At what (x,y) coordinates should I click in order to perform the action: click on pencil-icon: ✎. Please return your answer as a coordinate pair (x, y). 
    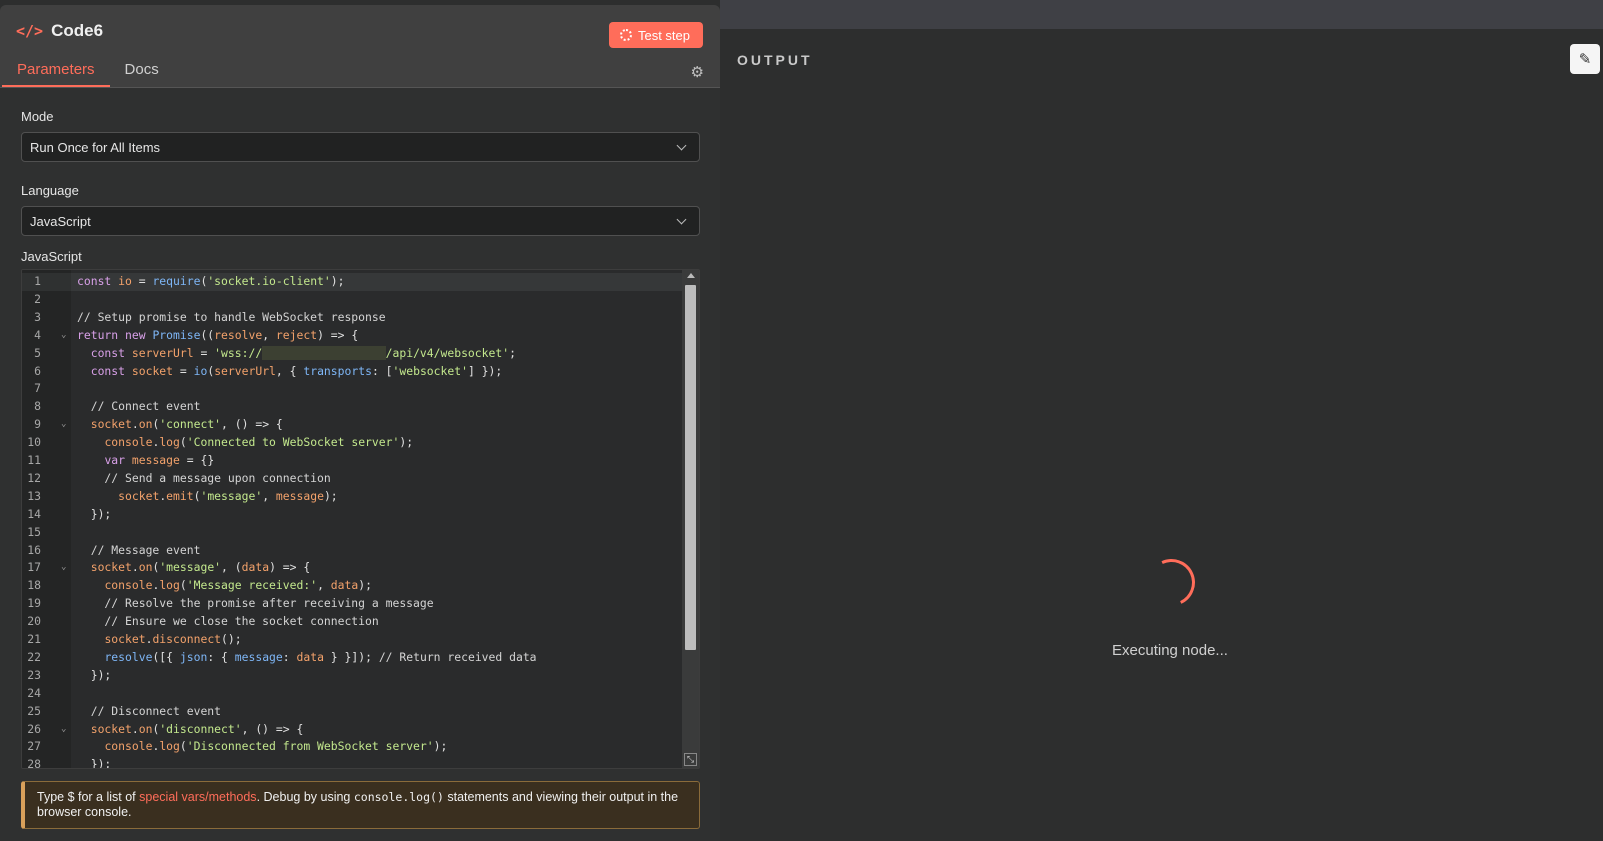
    Looking at the image, I should click on (1585, 59).